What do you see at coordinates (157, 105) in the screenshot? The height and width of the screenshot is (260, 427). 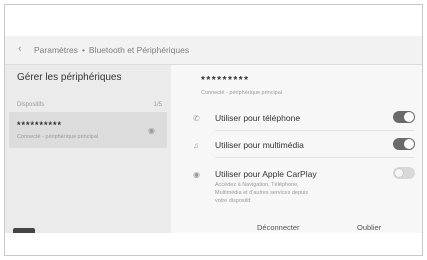 I see `device-count: 1/5` at bounding box center [157, 105].